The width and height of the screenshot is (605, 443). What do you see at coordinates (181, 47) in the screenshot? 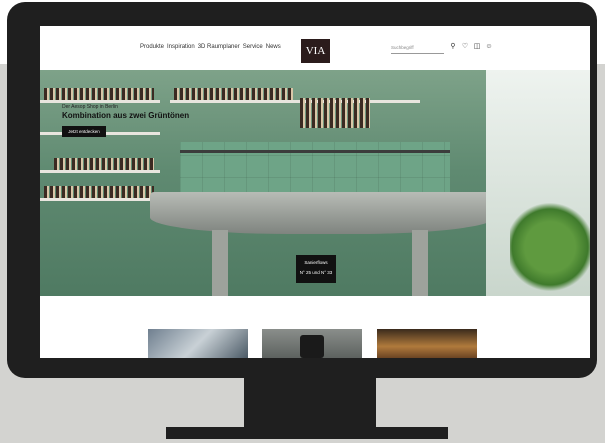
I see `nav-item-inspiration: Inspiration` at bounding box center [181, 47].